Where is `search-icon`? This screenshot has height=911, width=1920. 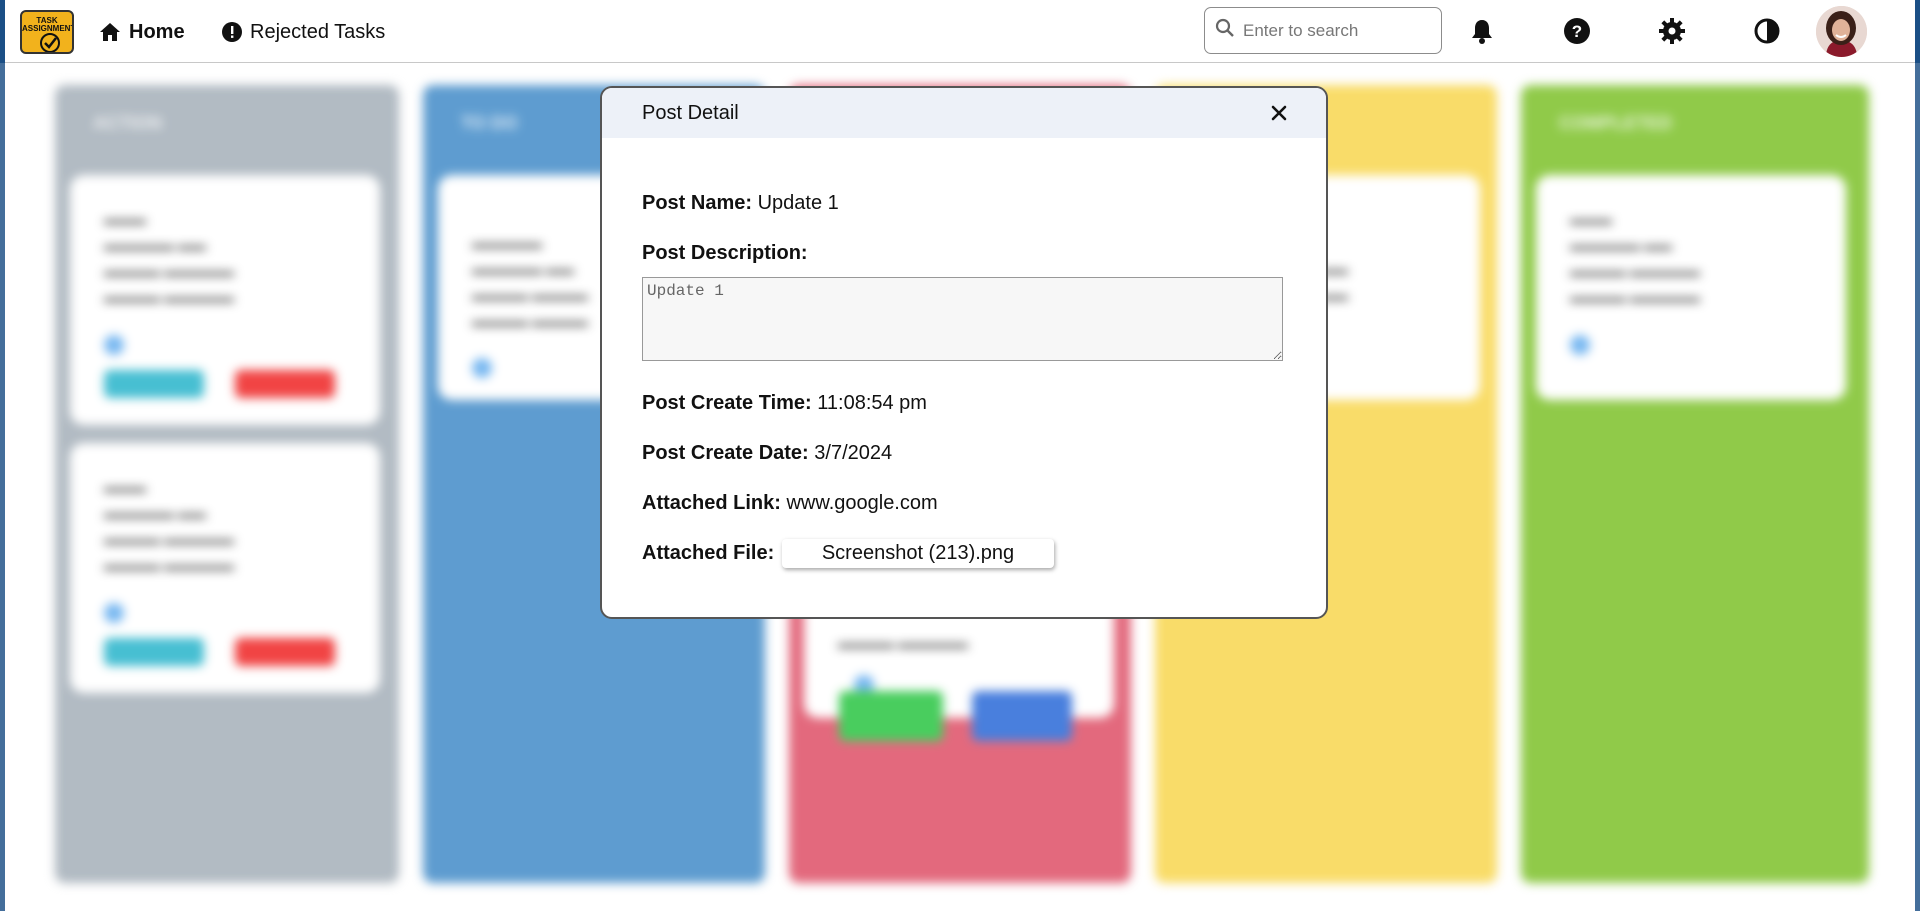
search-icon is located at coordinates (1225, 30).